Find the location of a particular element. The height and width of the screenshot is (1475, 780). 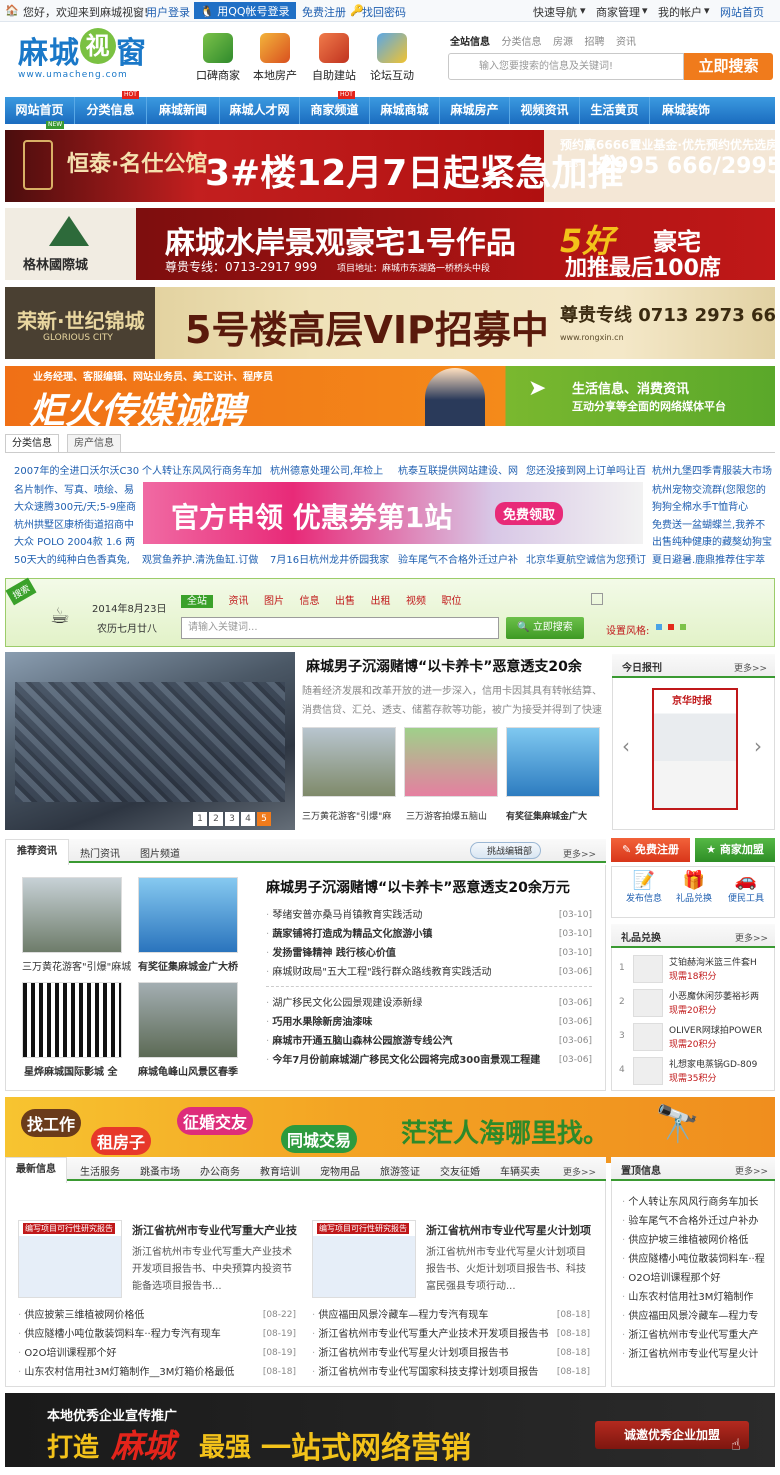

list-item: · 山东农村信用社3M灯箱制作__3M灯箱价格最低 [08-18] is located at coordinates (157, 1372).